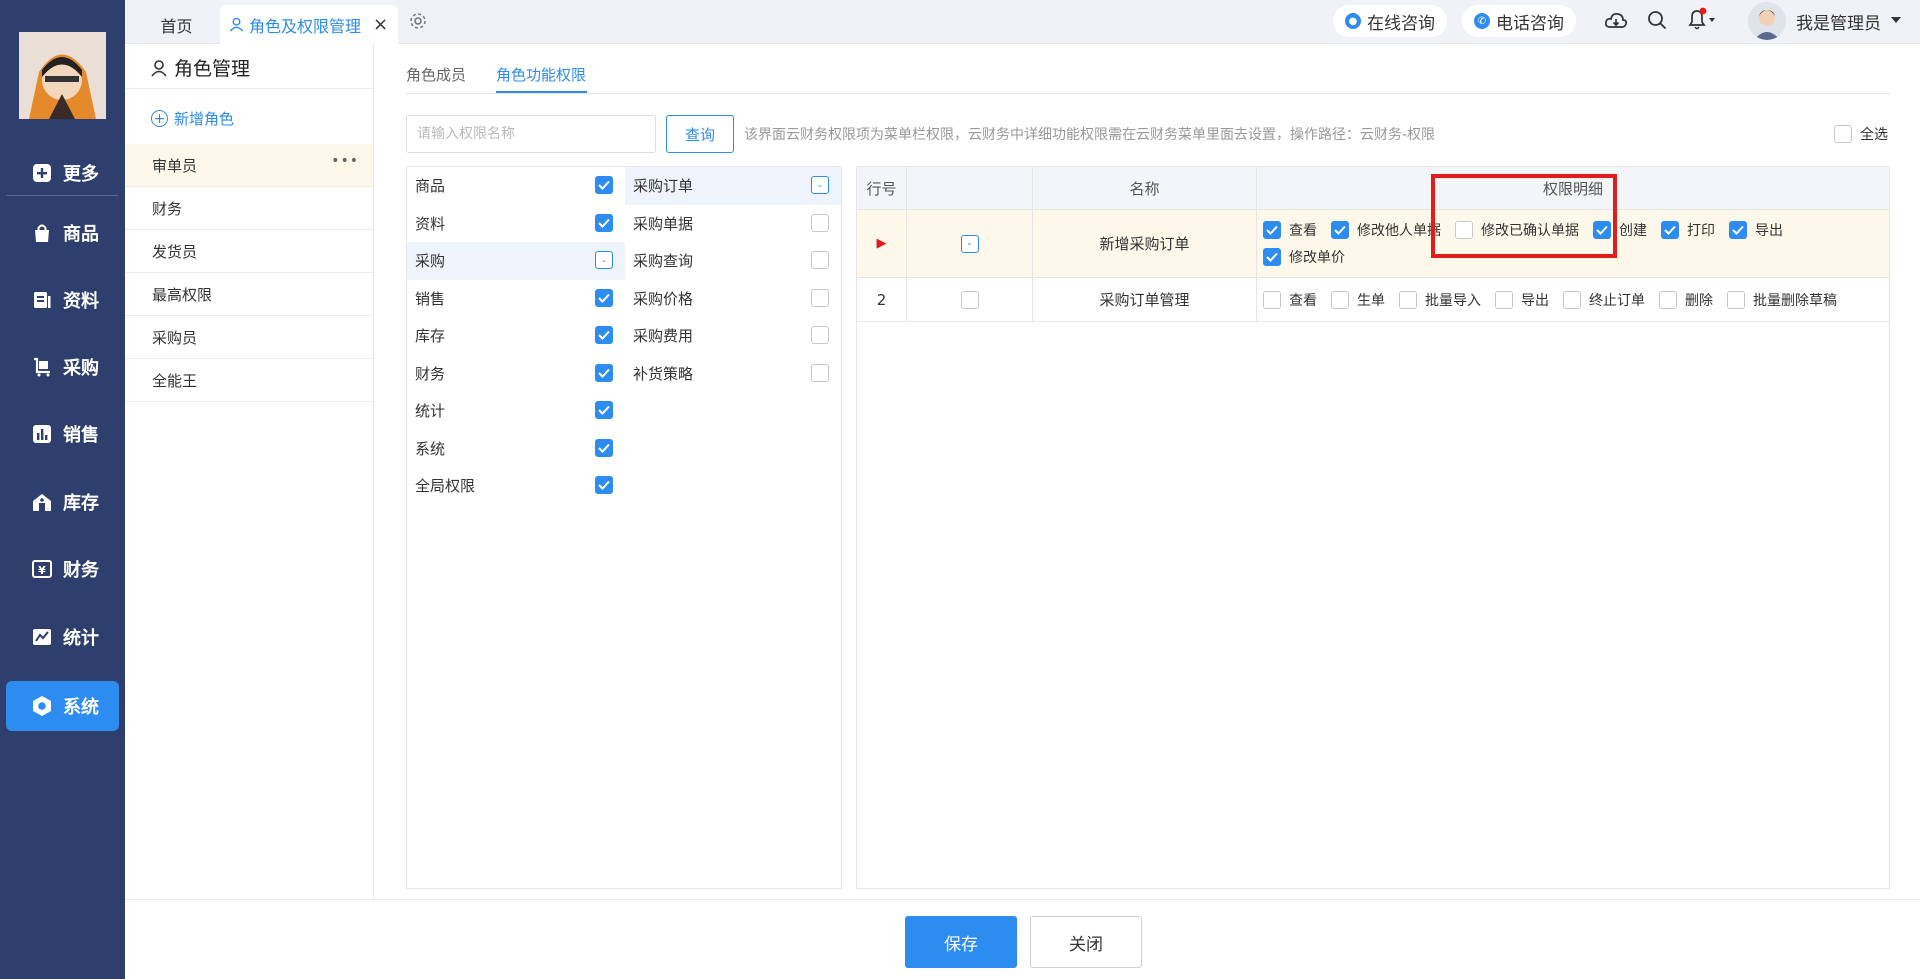 This screenshot has width=1920, height=979. I want to click on nav-item-data: 资料, so click(62, 300).